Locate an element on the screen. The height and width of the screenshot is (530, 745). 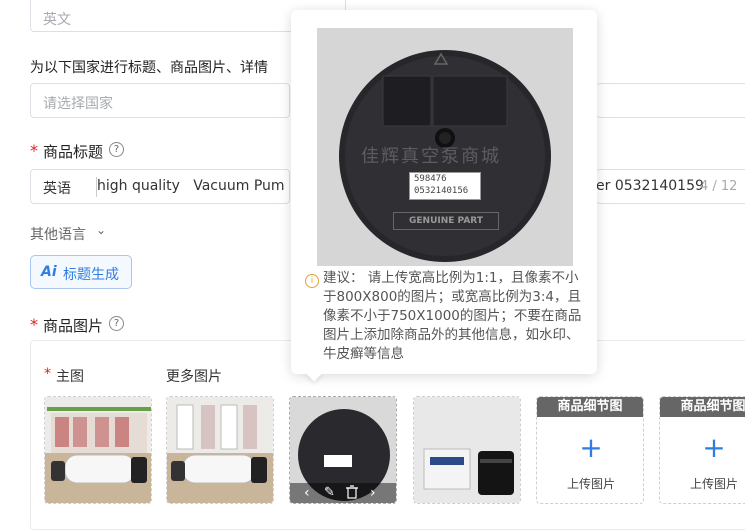
part-label: 598476 0532140156 is located at coordinates (445, 186).